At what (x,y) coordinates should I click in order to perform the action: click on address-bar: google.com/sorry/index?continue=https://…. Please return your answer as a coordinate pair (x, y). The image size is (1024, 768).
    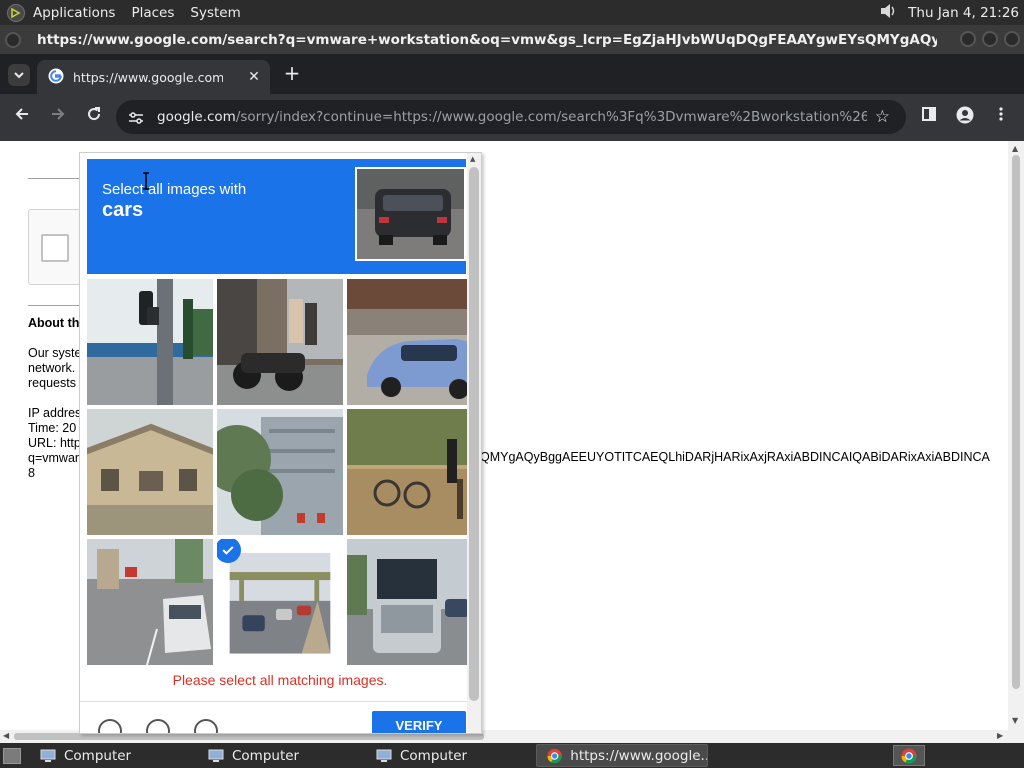
    Looking at the image, I should click on (511, 117).